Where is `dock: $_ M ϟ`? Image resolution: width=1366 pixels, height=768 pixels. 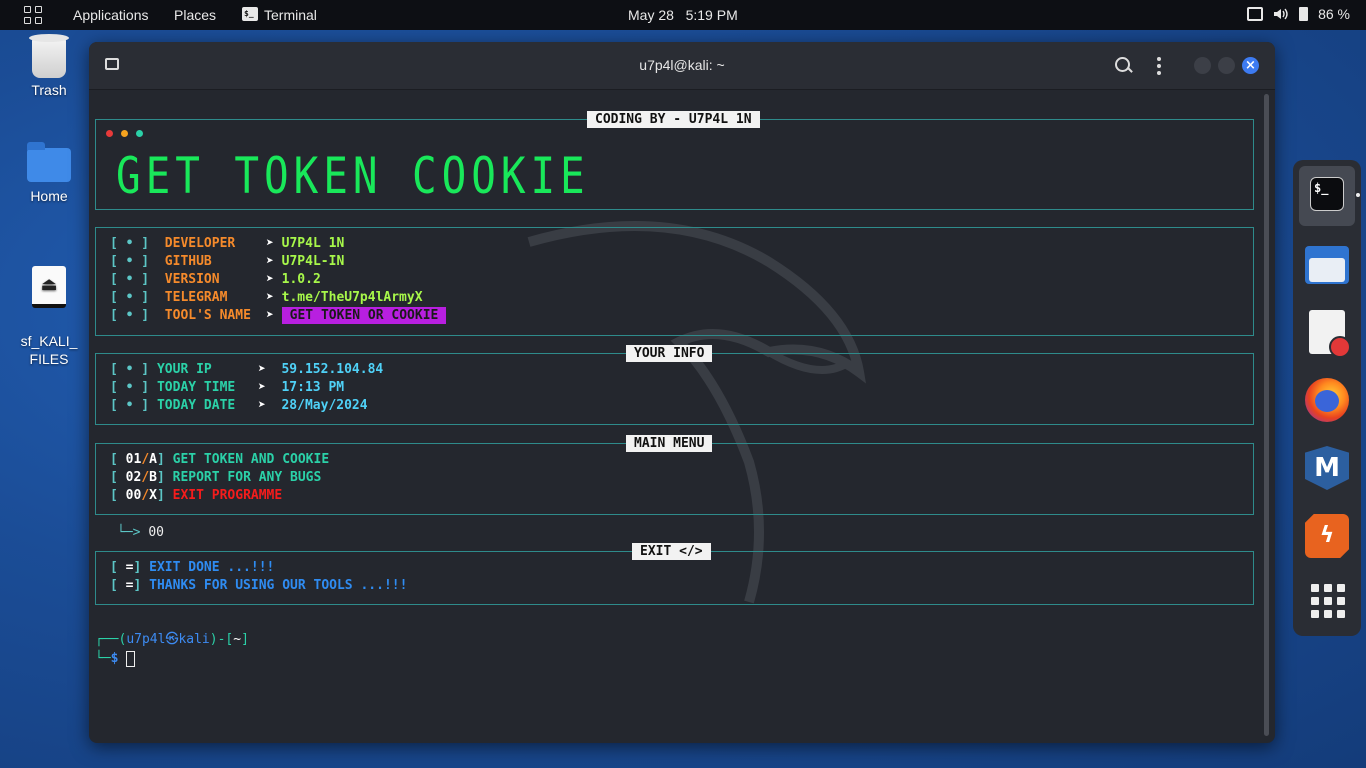
dock: $_ M ϟ is located at coordinates (1327, 398).